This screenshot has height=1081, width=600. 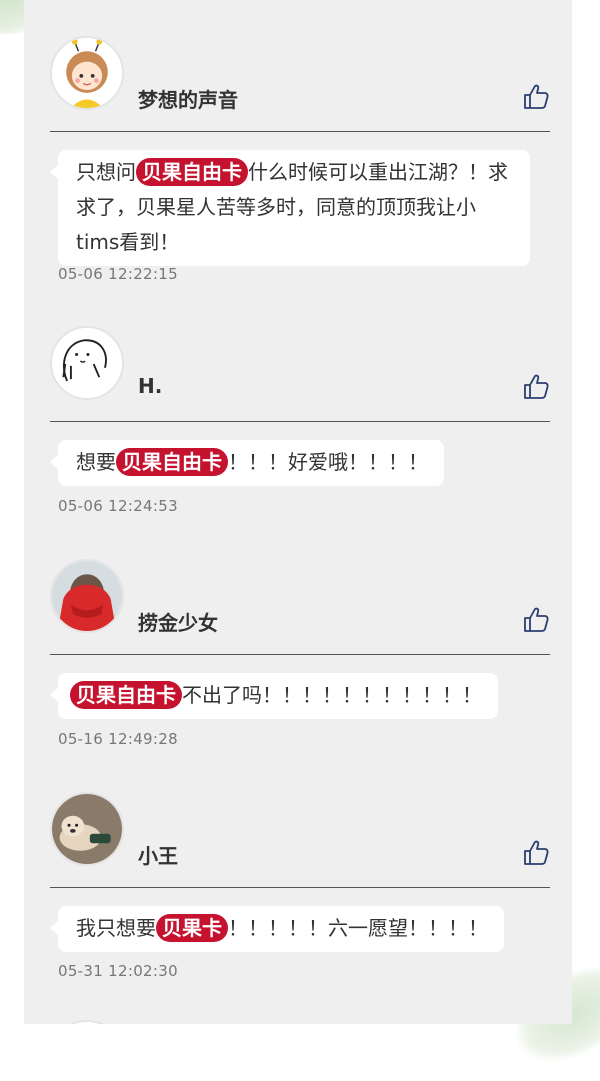 I want to click on comment-text-after: ！！！！！六一愿望！！！！, so click(x=358, y=928).